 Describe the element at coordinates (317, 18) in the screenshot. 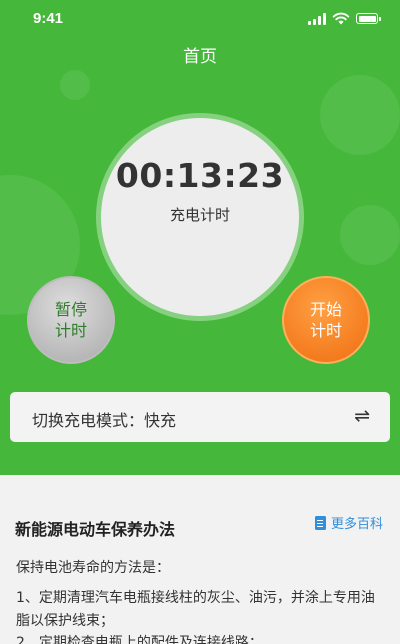

I see `cellular-signal-icon` at that location.